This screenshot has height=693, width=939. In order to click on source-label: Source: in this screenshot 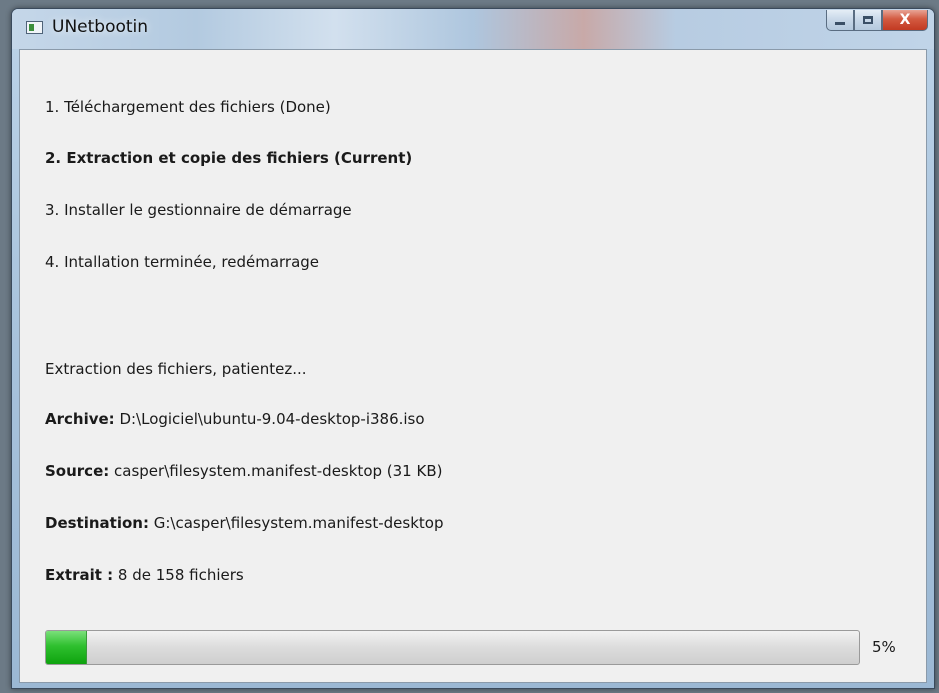, I will do `click(77, 471)`.